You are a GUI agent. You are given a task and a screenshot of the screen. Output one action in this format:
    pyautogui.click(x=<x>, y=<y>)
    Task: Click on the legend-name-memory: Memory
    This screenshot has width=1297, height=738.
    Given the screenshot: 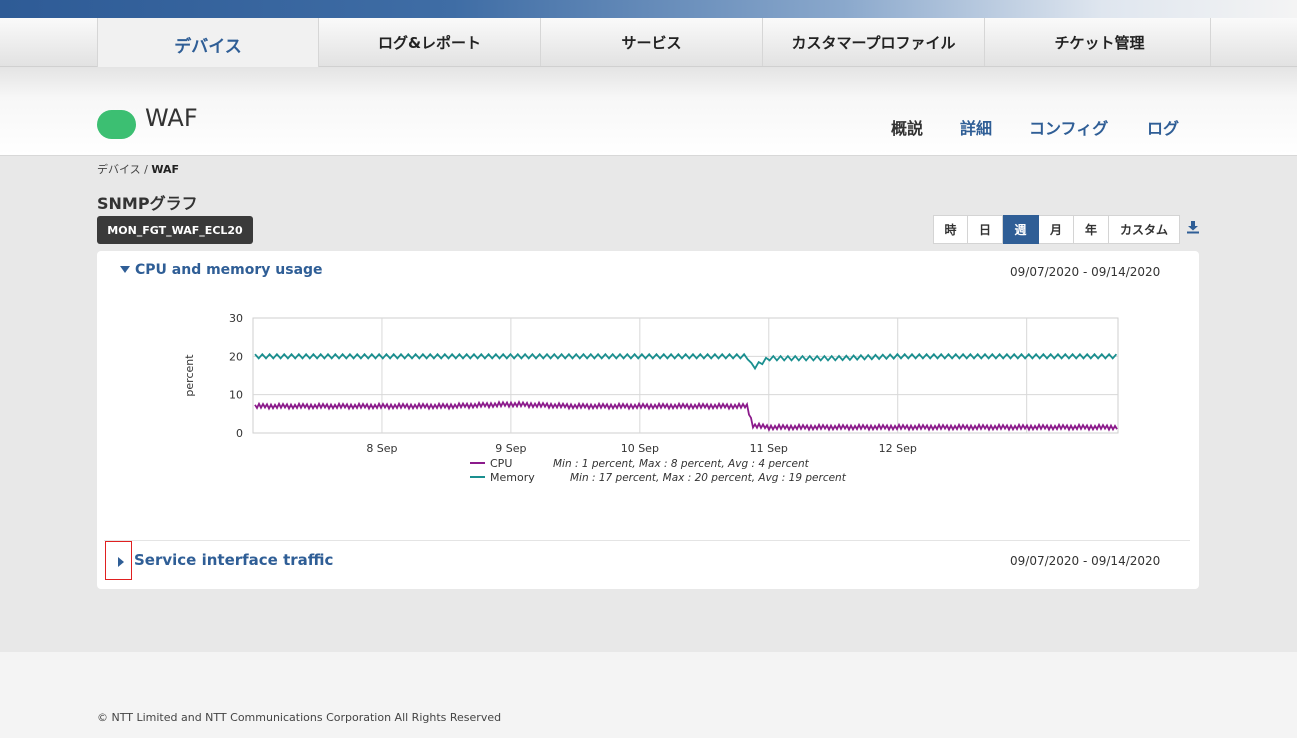 What is the action you would take?
    pyautogui.click(x=512, y=477)
    